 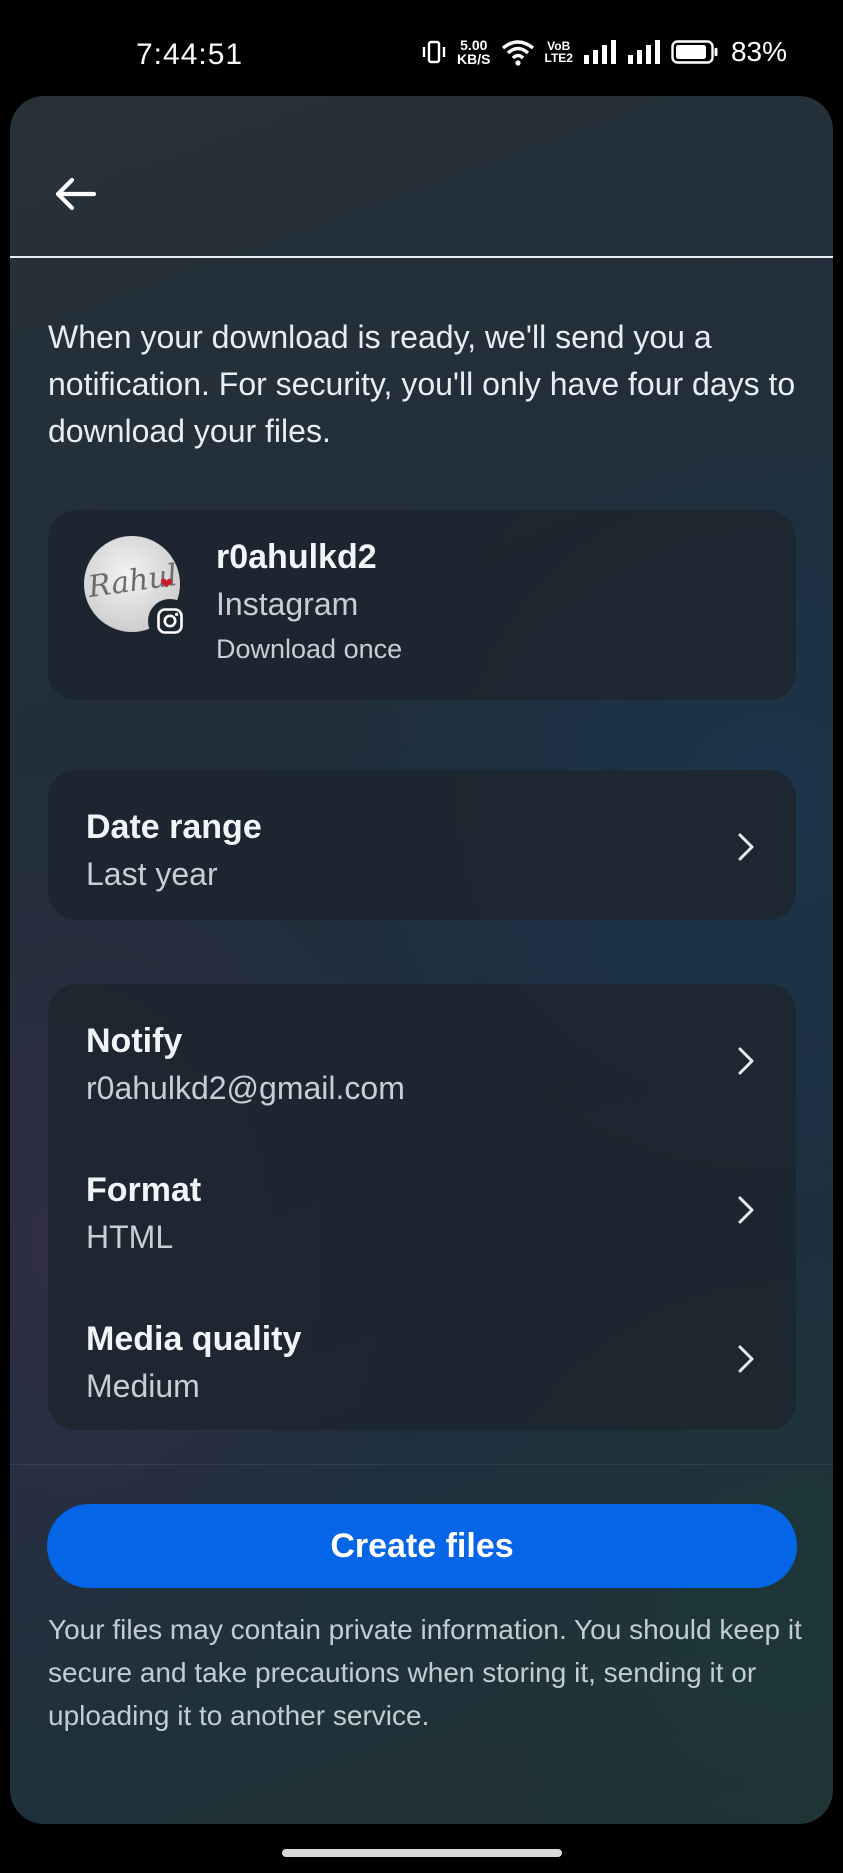 I want to click on battery-icon, so click(x=695, y=52).